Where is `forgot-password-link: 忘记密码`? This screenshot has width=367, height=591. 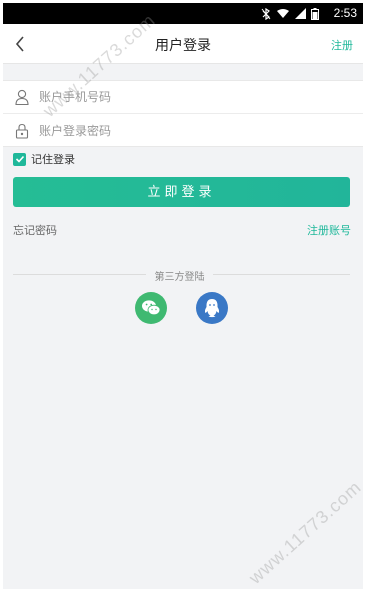 forgot-password-link: 忘记密码 is located at coordinates (35, 230).